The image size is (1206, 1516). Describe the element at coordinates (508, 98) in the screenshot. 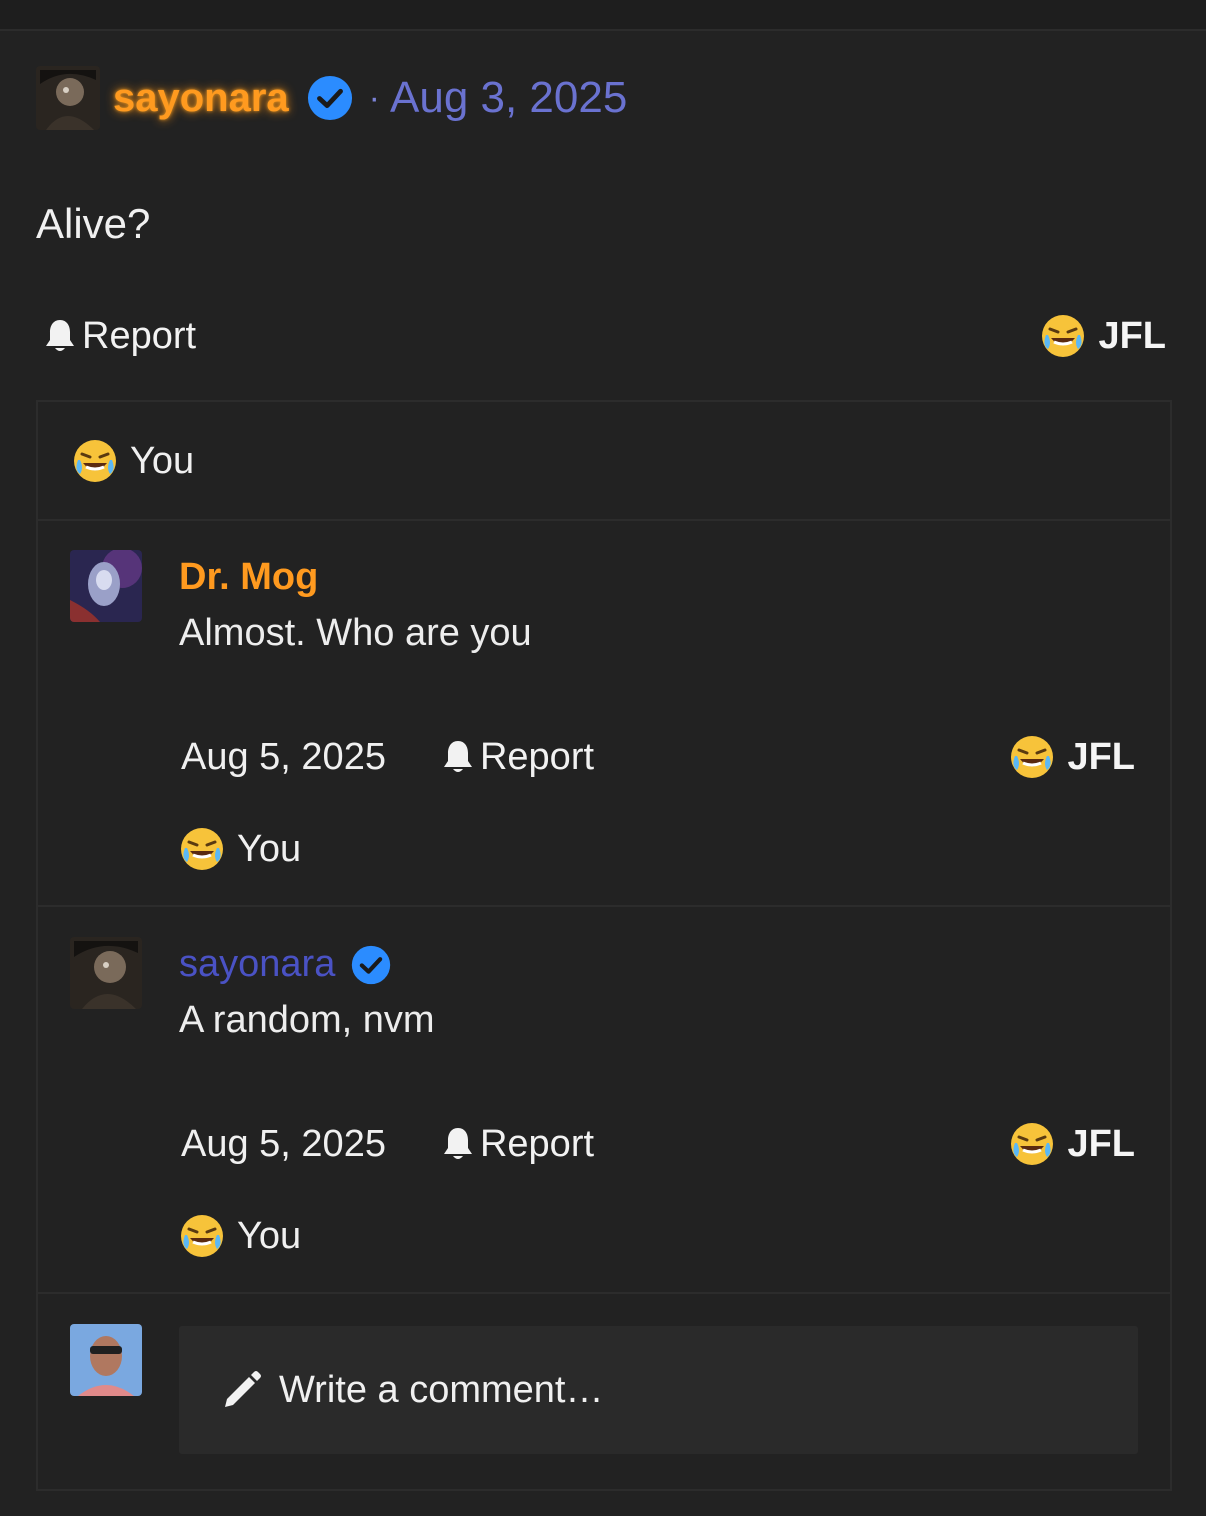

I see `post-date: Aug 3, 2025` at that location.